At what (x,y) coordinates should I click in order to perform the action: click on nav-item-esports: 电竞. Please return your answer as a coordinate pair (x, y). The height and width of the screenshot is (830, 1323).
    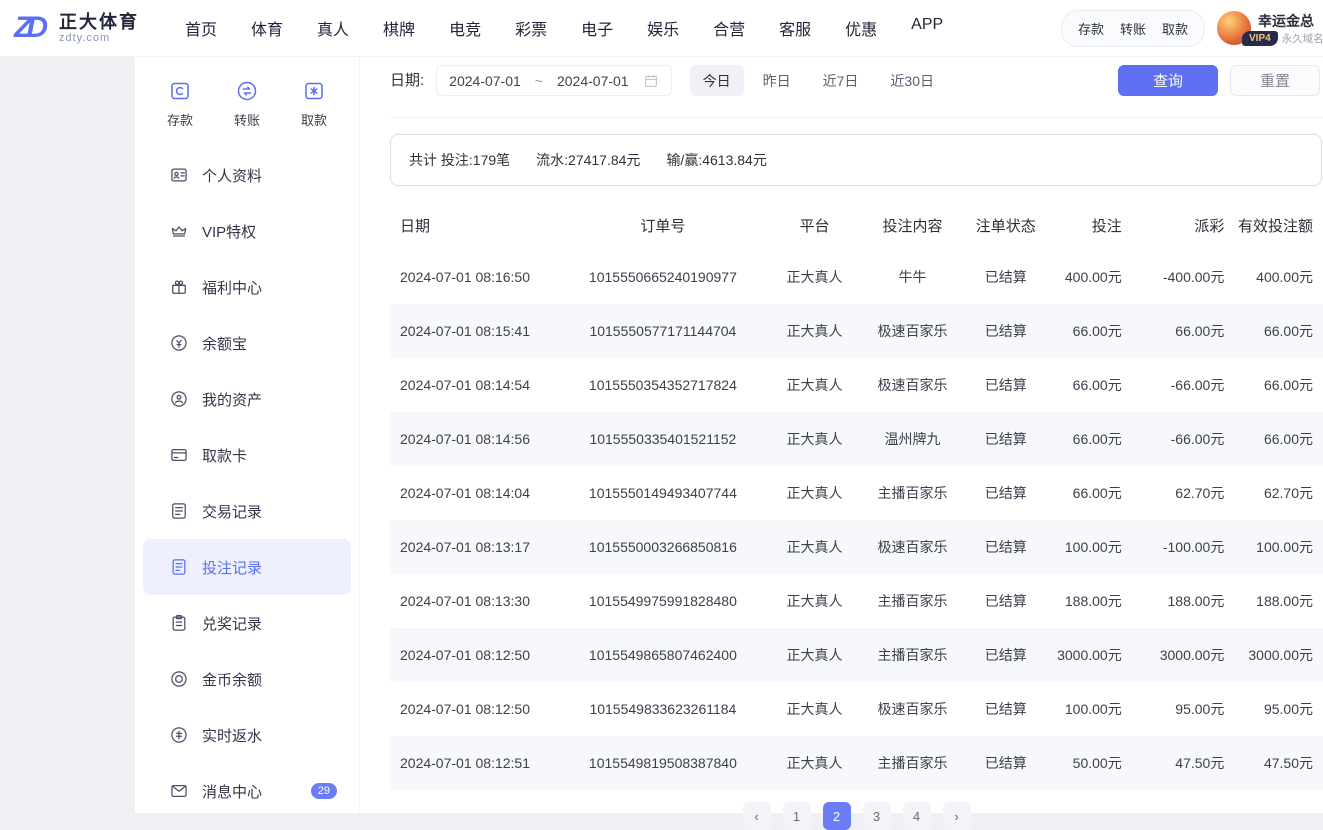
    Looking at the image, I should click on (465, 28).